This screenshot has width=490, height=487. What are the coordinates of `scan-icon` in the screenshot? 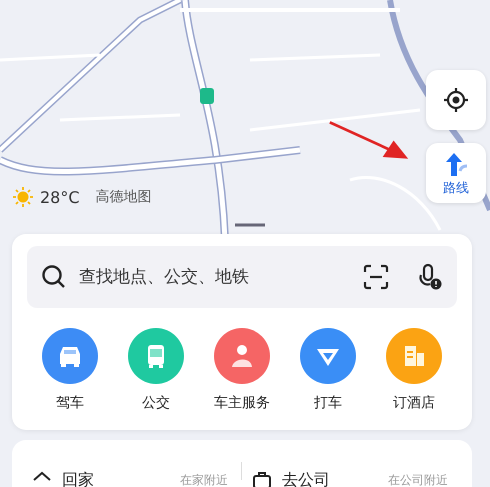 It's located at (376, 277).